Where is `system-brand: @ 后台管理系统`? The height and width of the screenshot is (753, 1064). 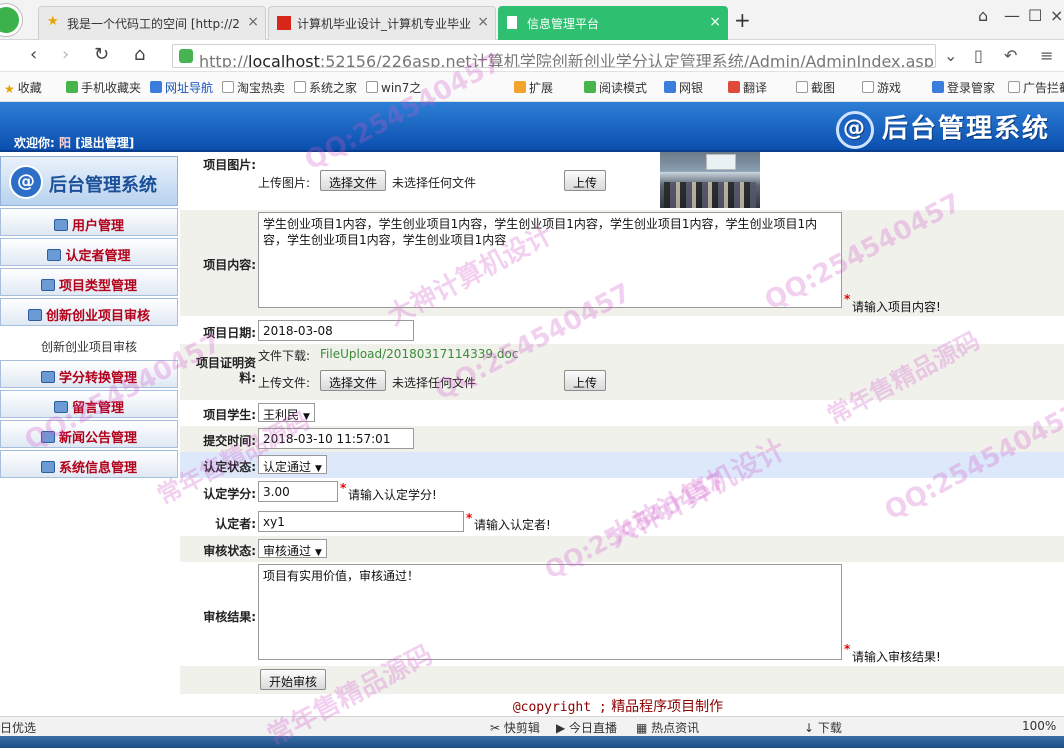 system-brand: @ 后台管理系统 is located at coordinates (942, 128).